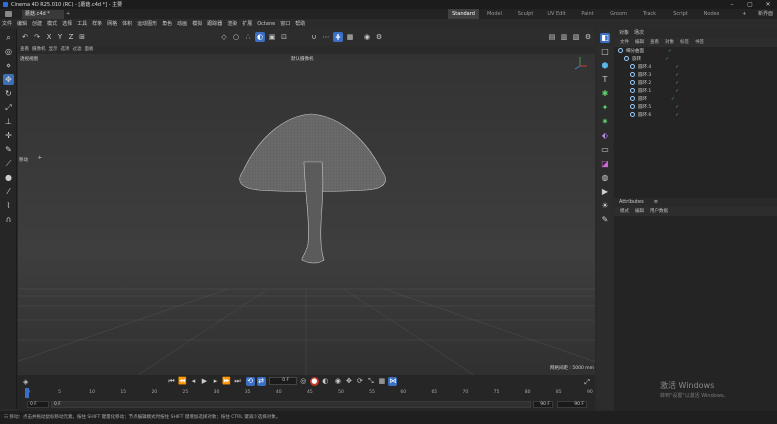 The width and height of the screenshot is (777, 424). What do you see at coordinates (656, 202) in the screenshot?
I see `attributes-menu-icon: ≡` at bounding box center [656, 202].